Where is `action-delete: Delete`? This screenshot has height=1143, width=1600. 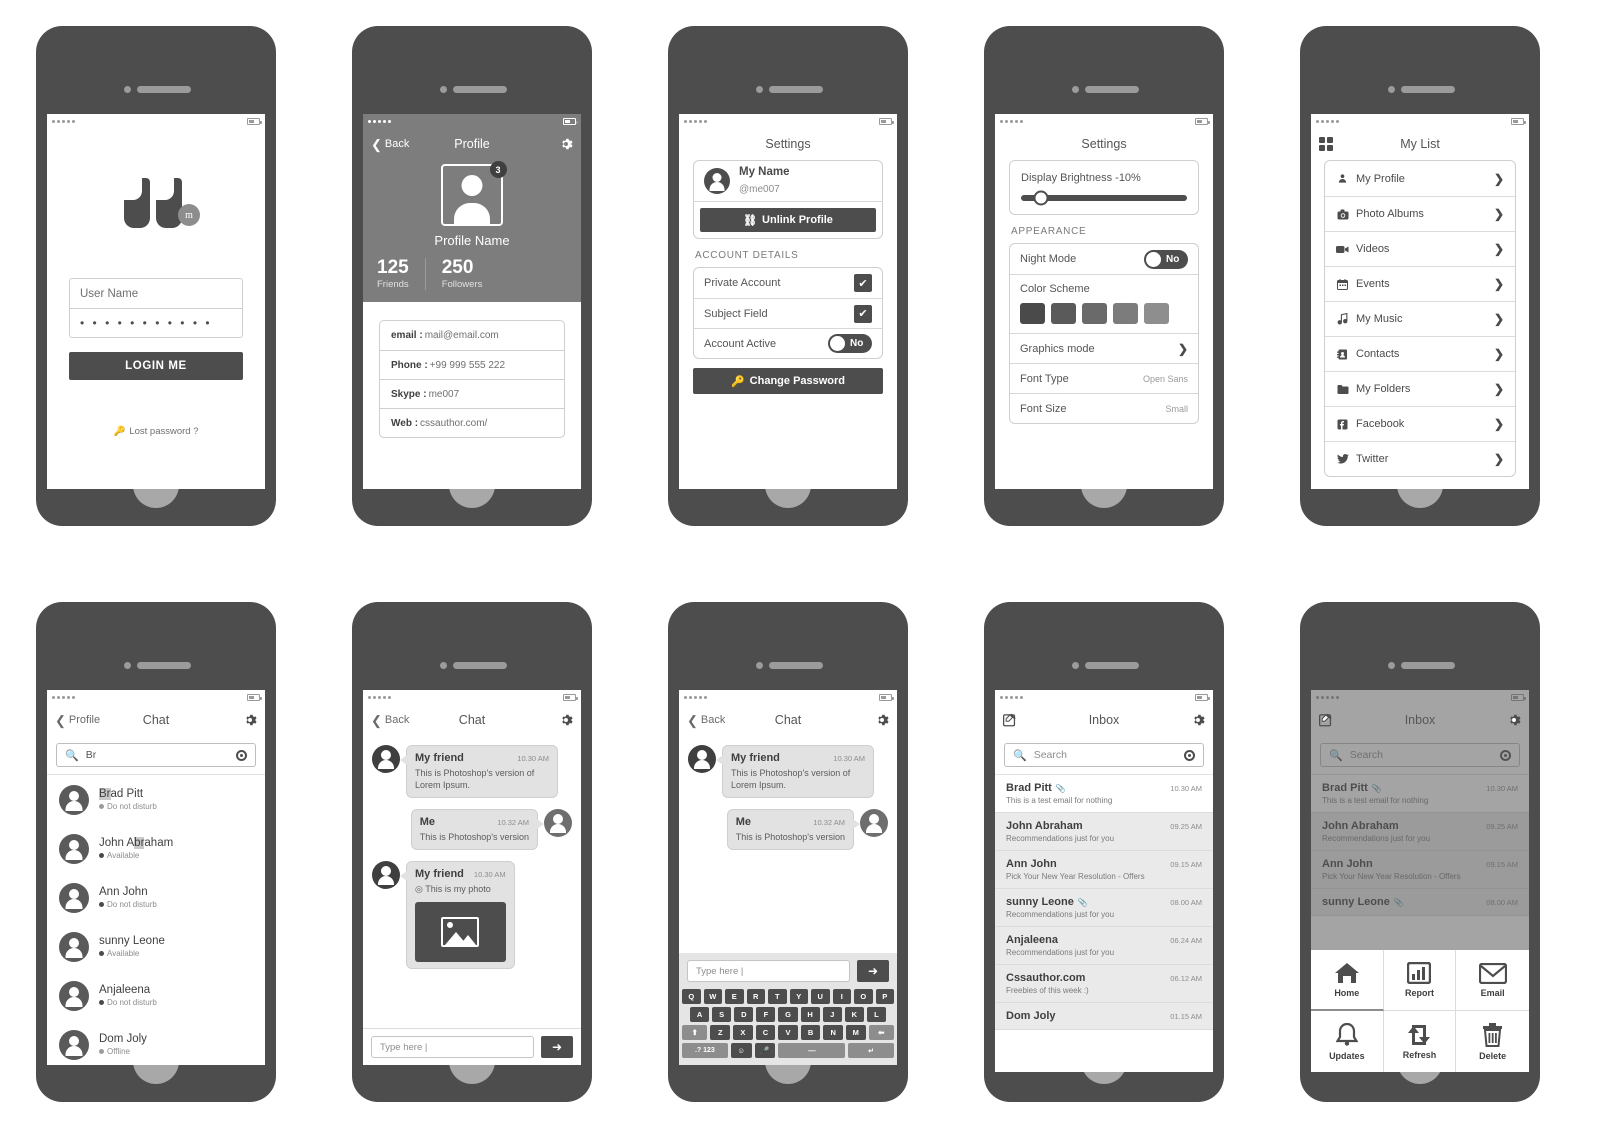
action-delete: Delete is located at coordinates (1492, 1041).